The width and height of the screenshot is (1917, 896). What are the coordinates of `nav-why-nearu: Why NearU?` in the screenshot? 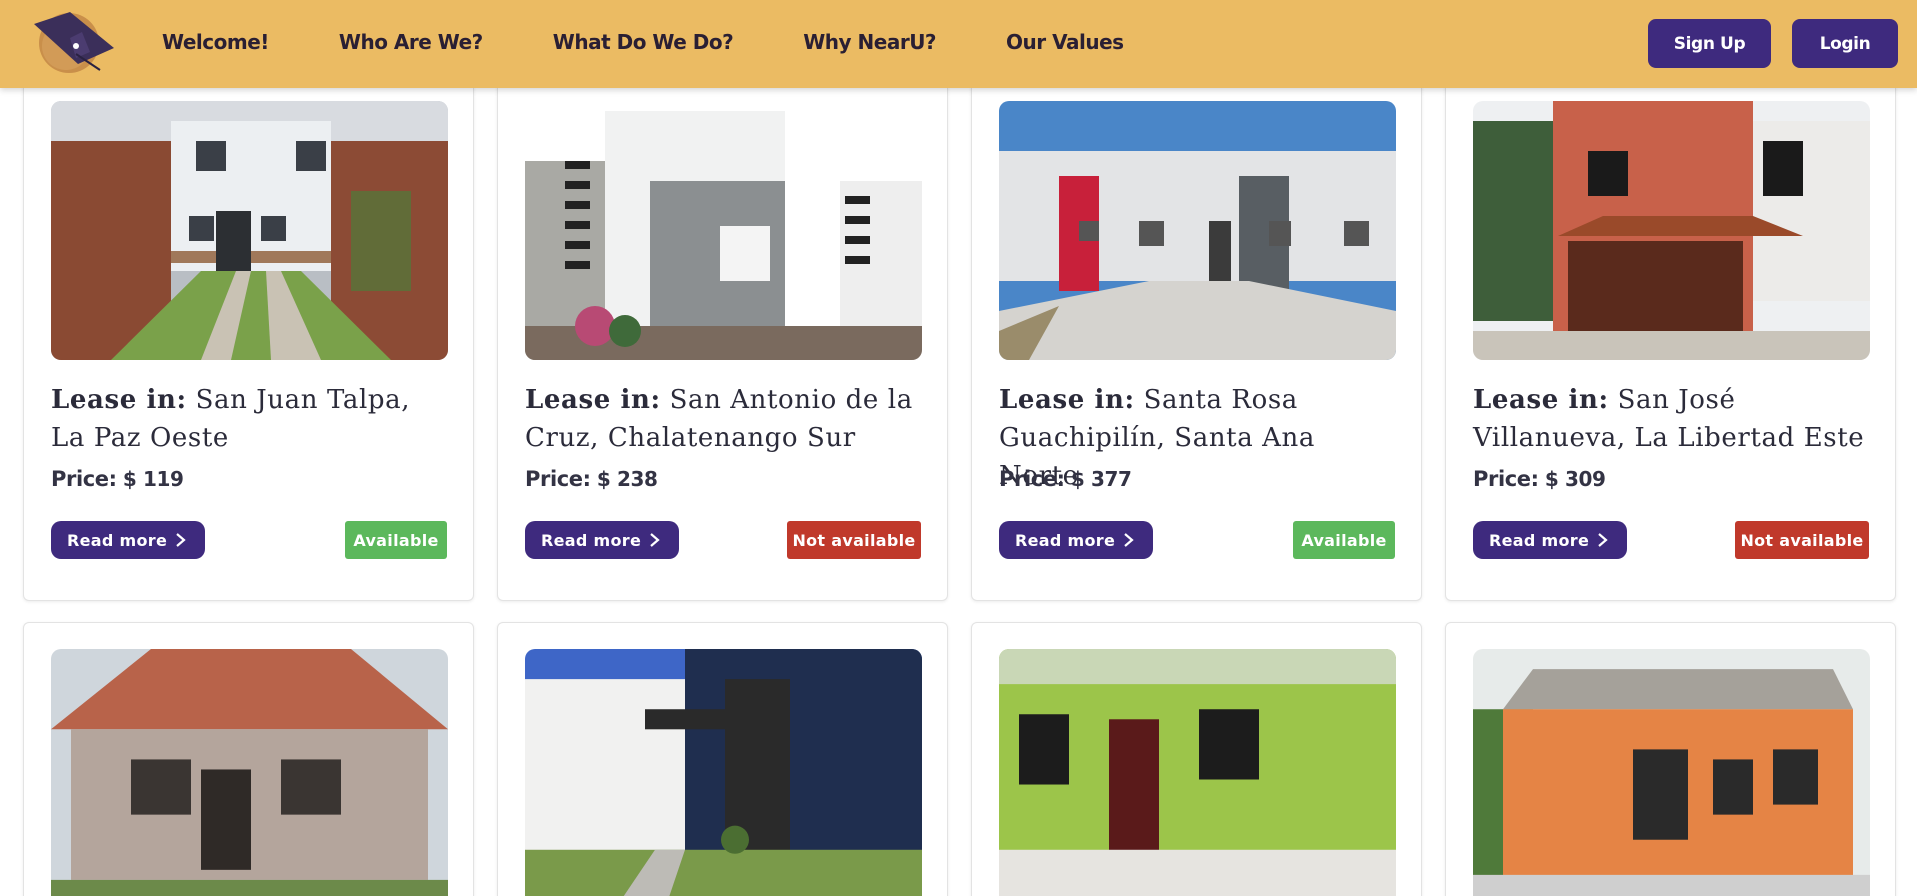 It's located at (869, 42).